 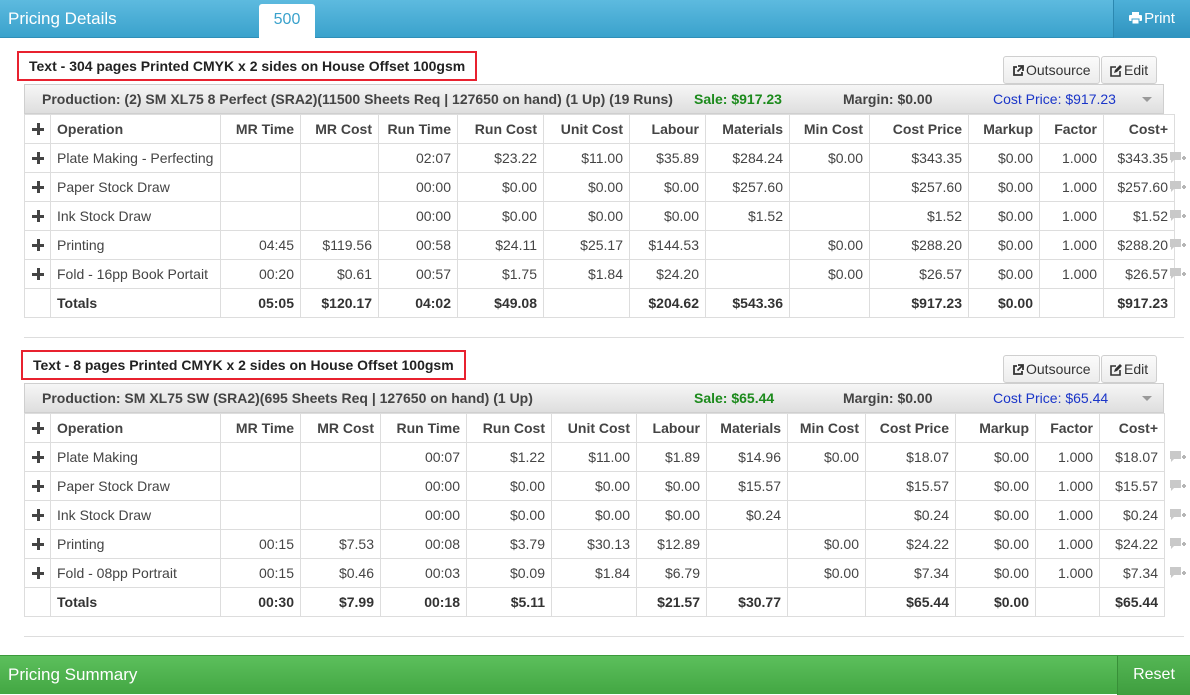 I want to click on cell-mr-time, so click(x=260, y=515).